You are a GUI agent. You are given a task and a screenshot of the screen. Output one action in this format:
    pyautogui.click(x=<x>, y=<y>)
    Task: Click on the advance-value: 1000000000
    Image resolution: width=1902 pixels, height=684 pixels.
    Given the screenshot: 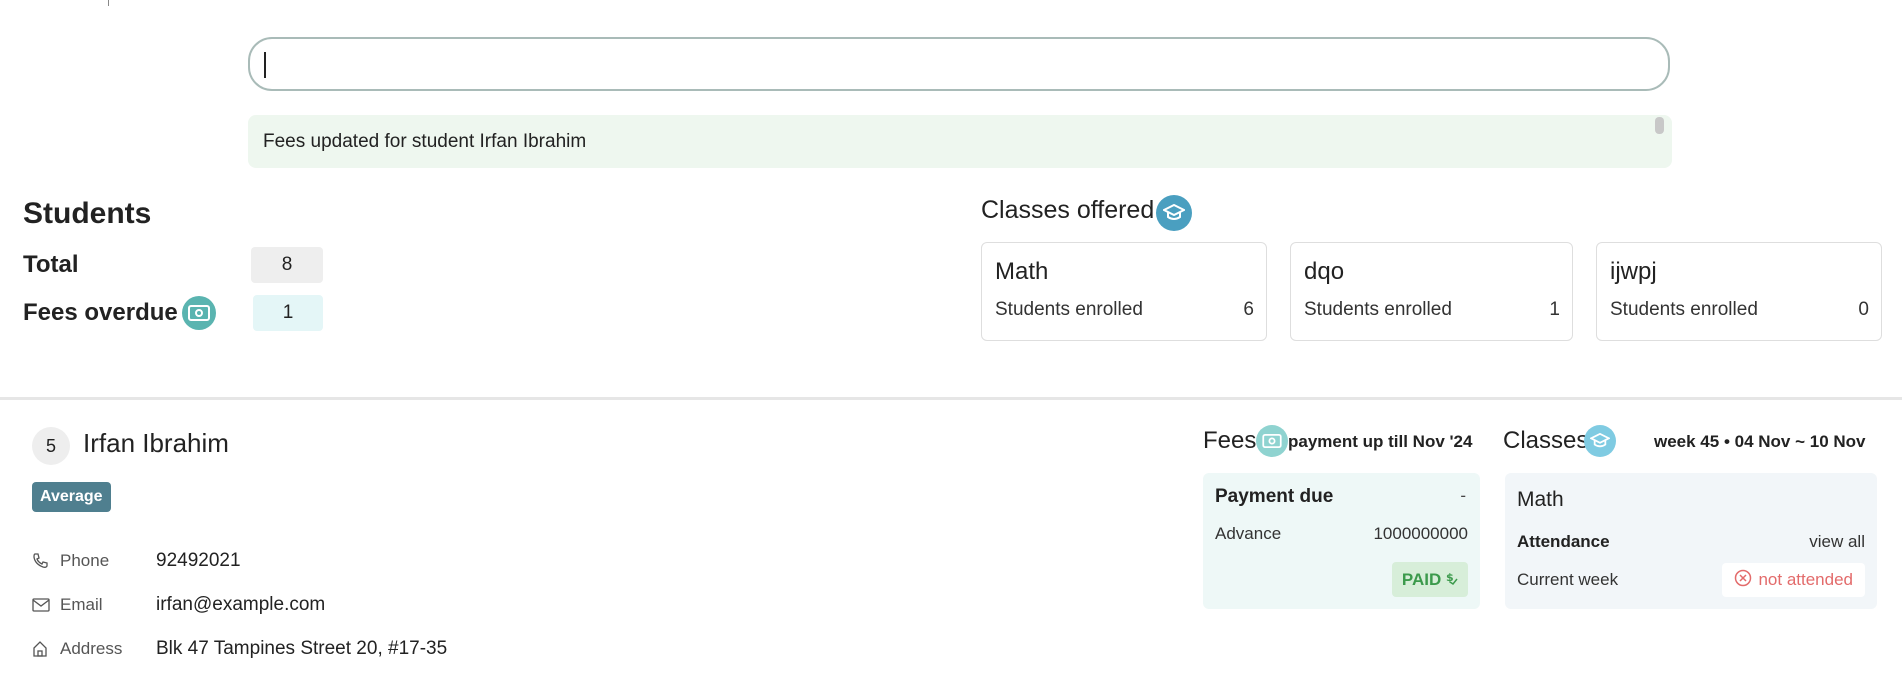 What is the action you would take?
    pyautogui.click(x=1420, y=533)
    